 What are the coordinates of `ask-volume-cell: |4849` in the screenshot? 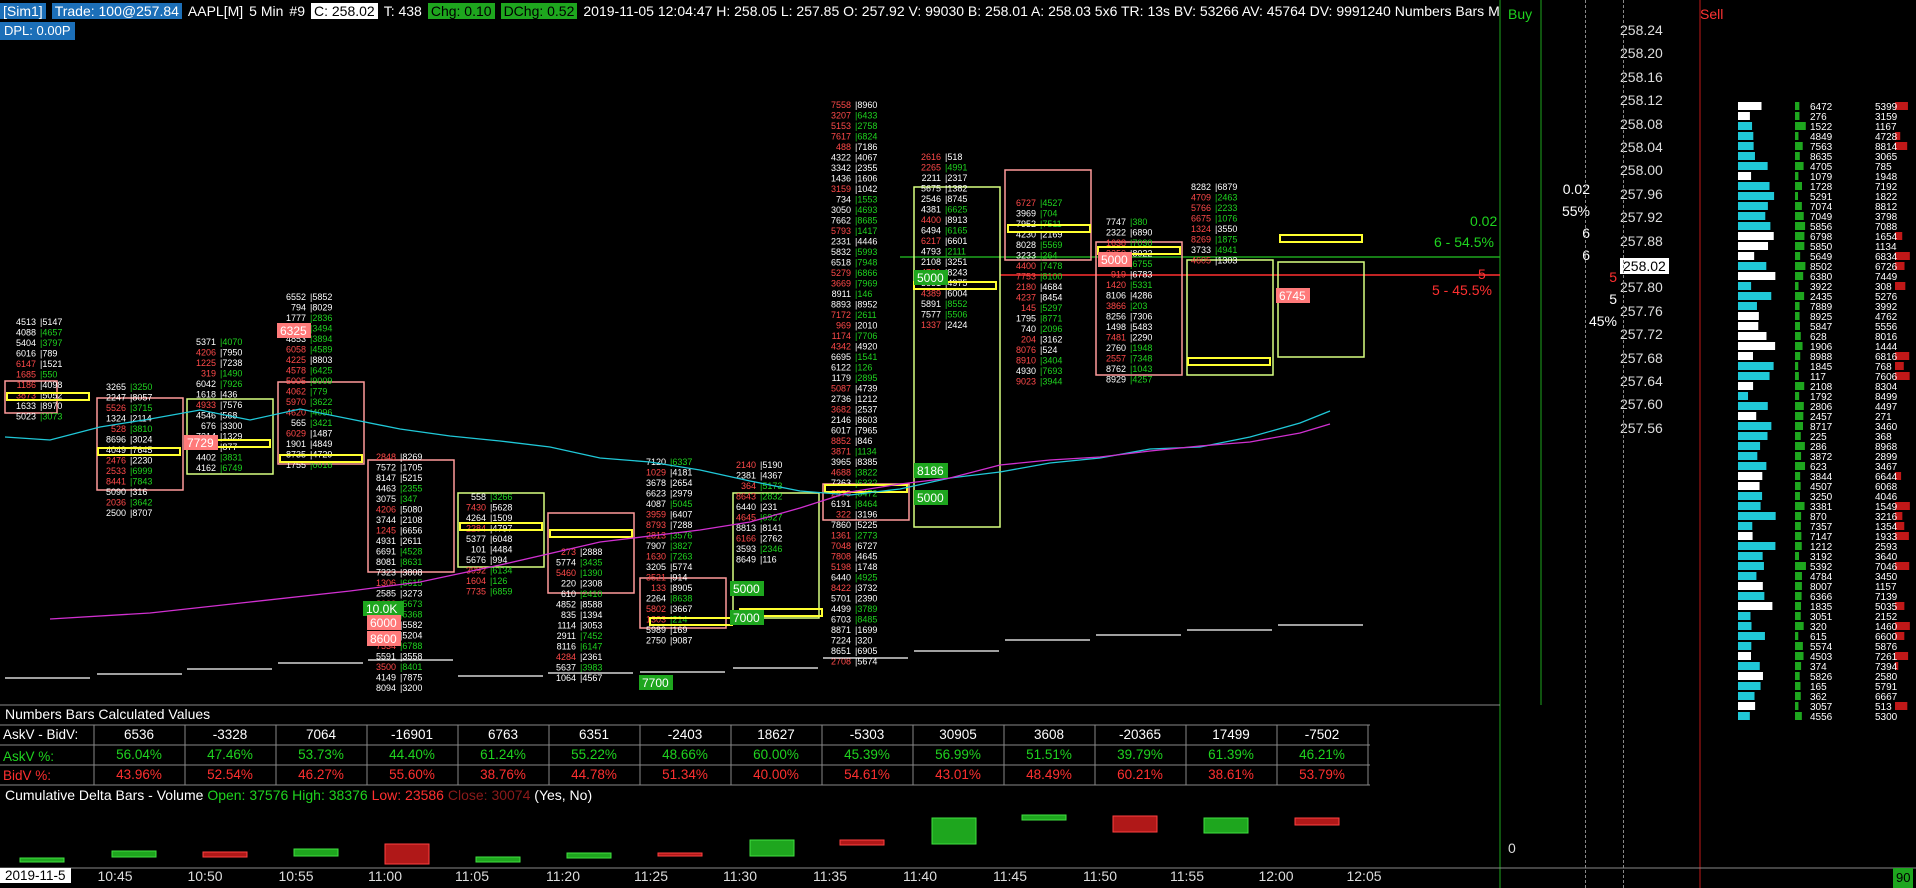 It's located at (321, 444).